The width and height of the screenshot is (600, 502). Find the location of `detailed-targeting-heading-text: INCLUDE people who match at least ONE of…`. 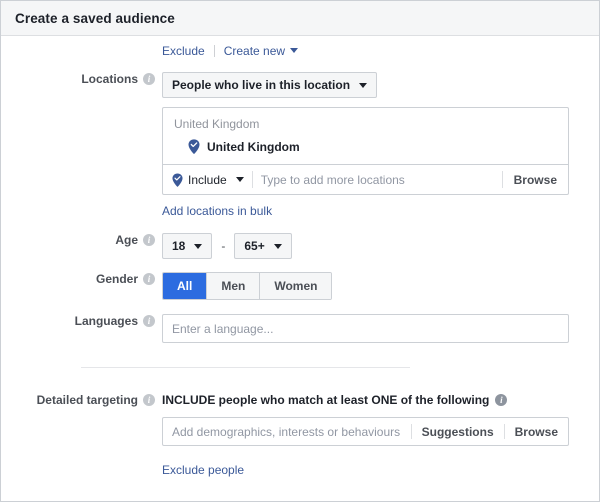

detailed-targeting-heading-text: INCLUDE people who match at least ONE of… is located at coordinates (326, 400).